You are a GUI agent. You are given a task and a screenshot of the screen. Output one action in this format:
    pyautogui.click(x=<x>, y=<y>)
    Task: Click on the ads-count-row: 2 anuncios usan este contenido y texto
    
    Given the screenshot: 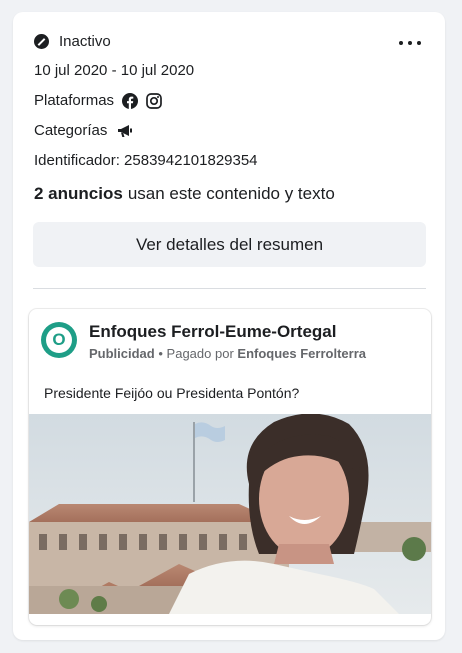 What is the action you would take?
    pyautogui.click(x=184, y=194)
    